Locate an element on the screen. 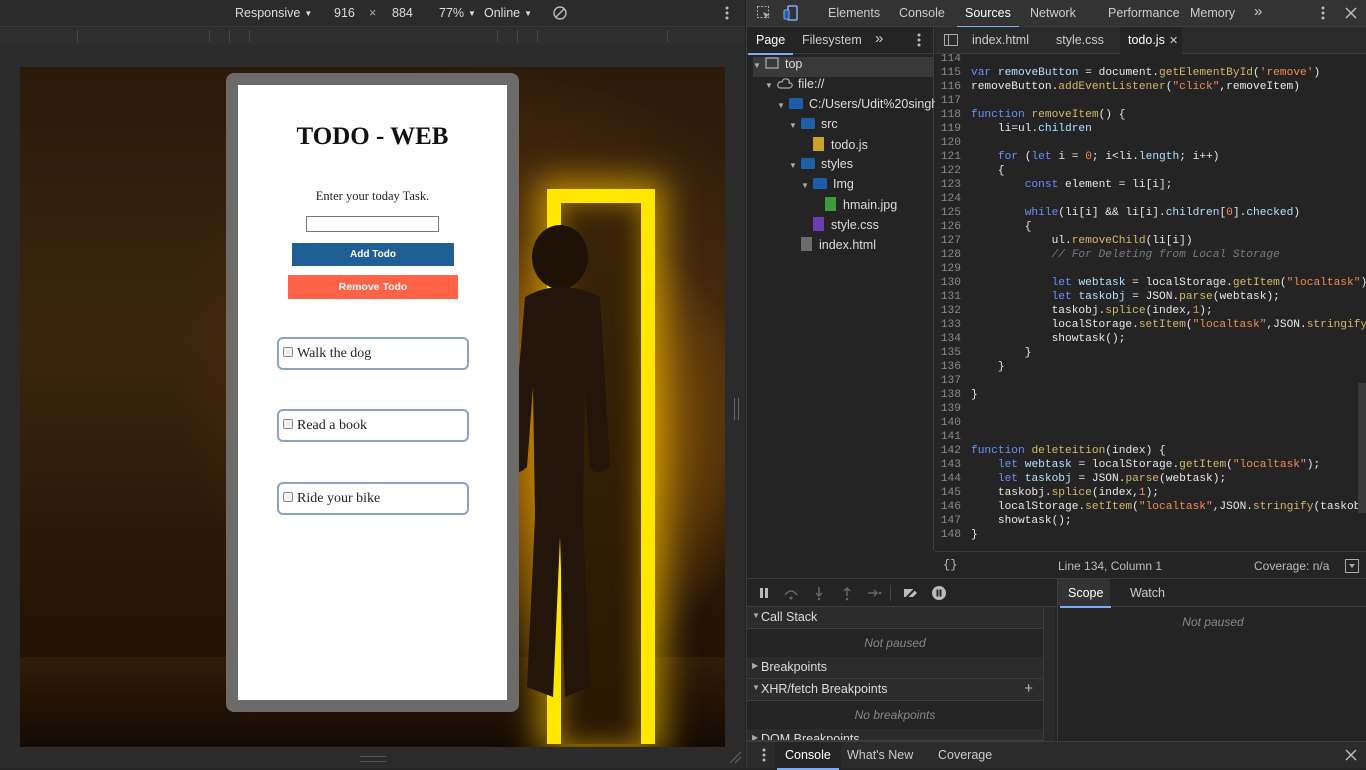 This screenshot has width=1366, height=770. drawer-tab-console: Console is located at coordinates (808, 759).